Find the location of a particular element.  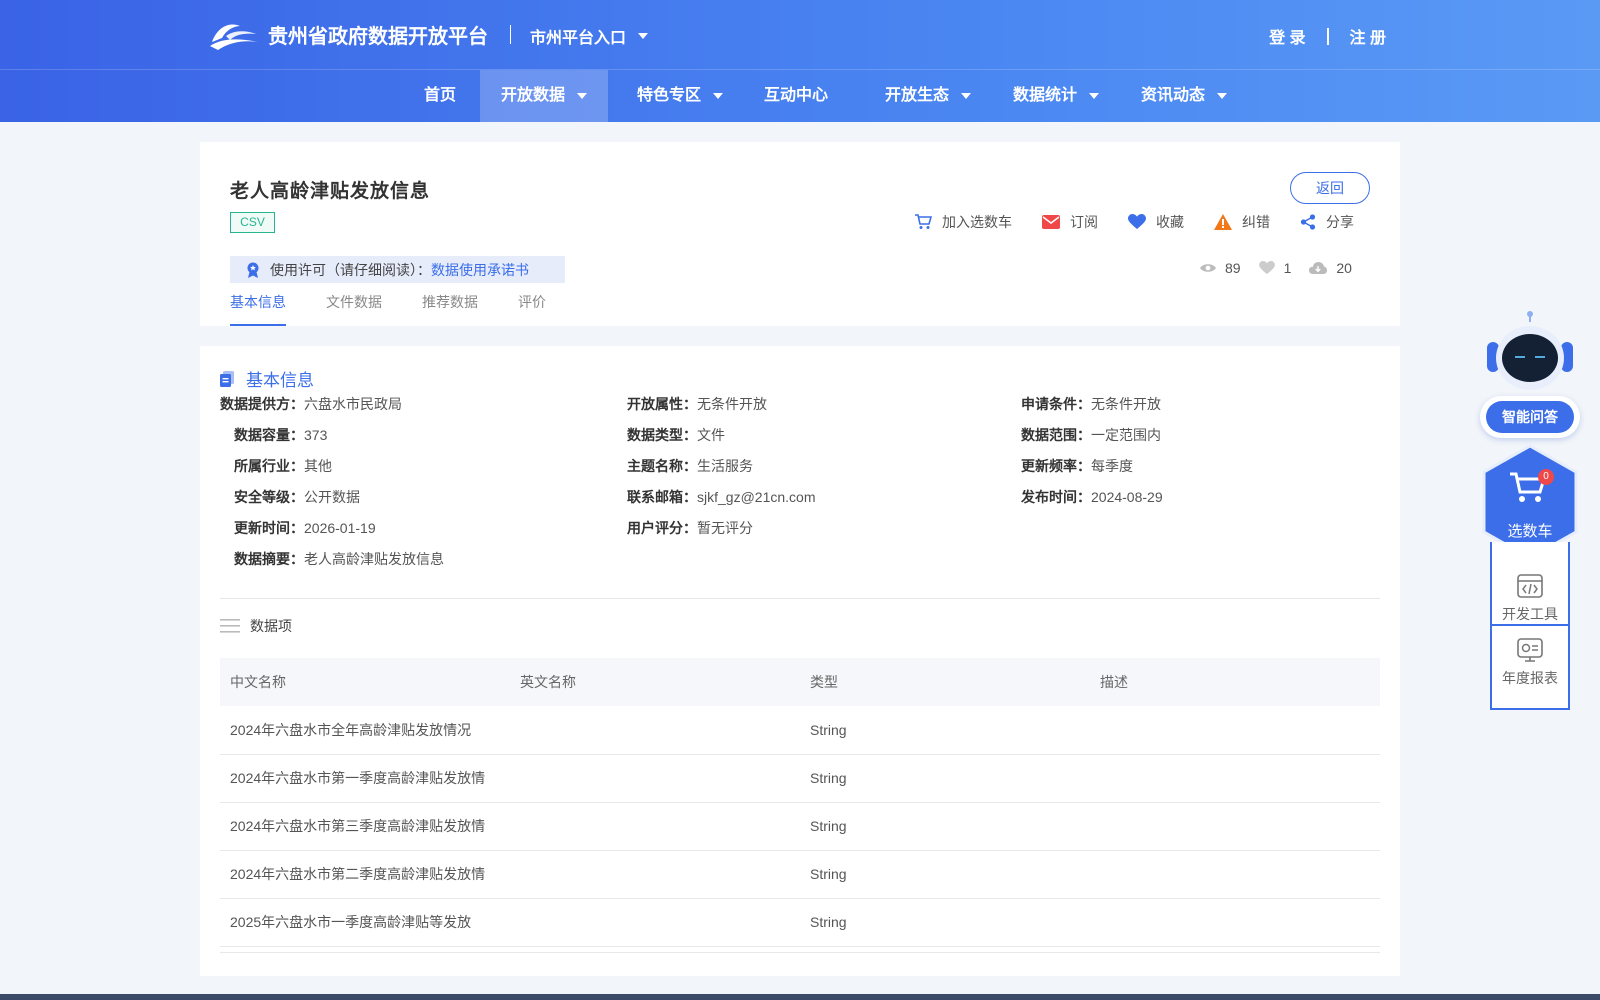

info-field: 安全等级：公开数据 is located at coordinates (297, 497).